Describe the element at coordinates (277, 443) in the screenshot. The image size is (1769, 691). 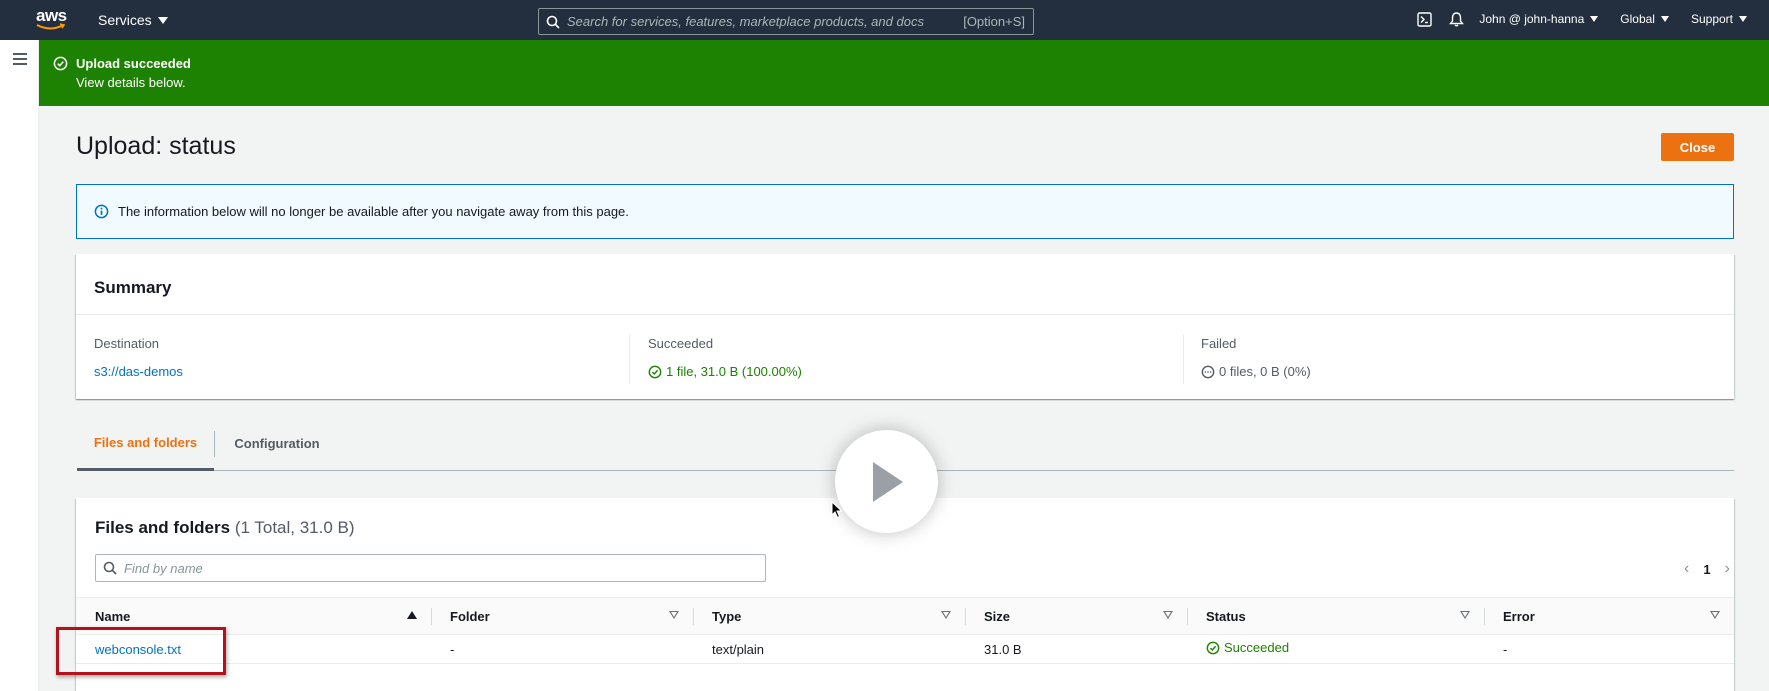
I see `tab-configuration: Configuration` at that location.